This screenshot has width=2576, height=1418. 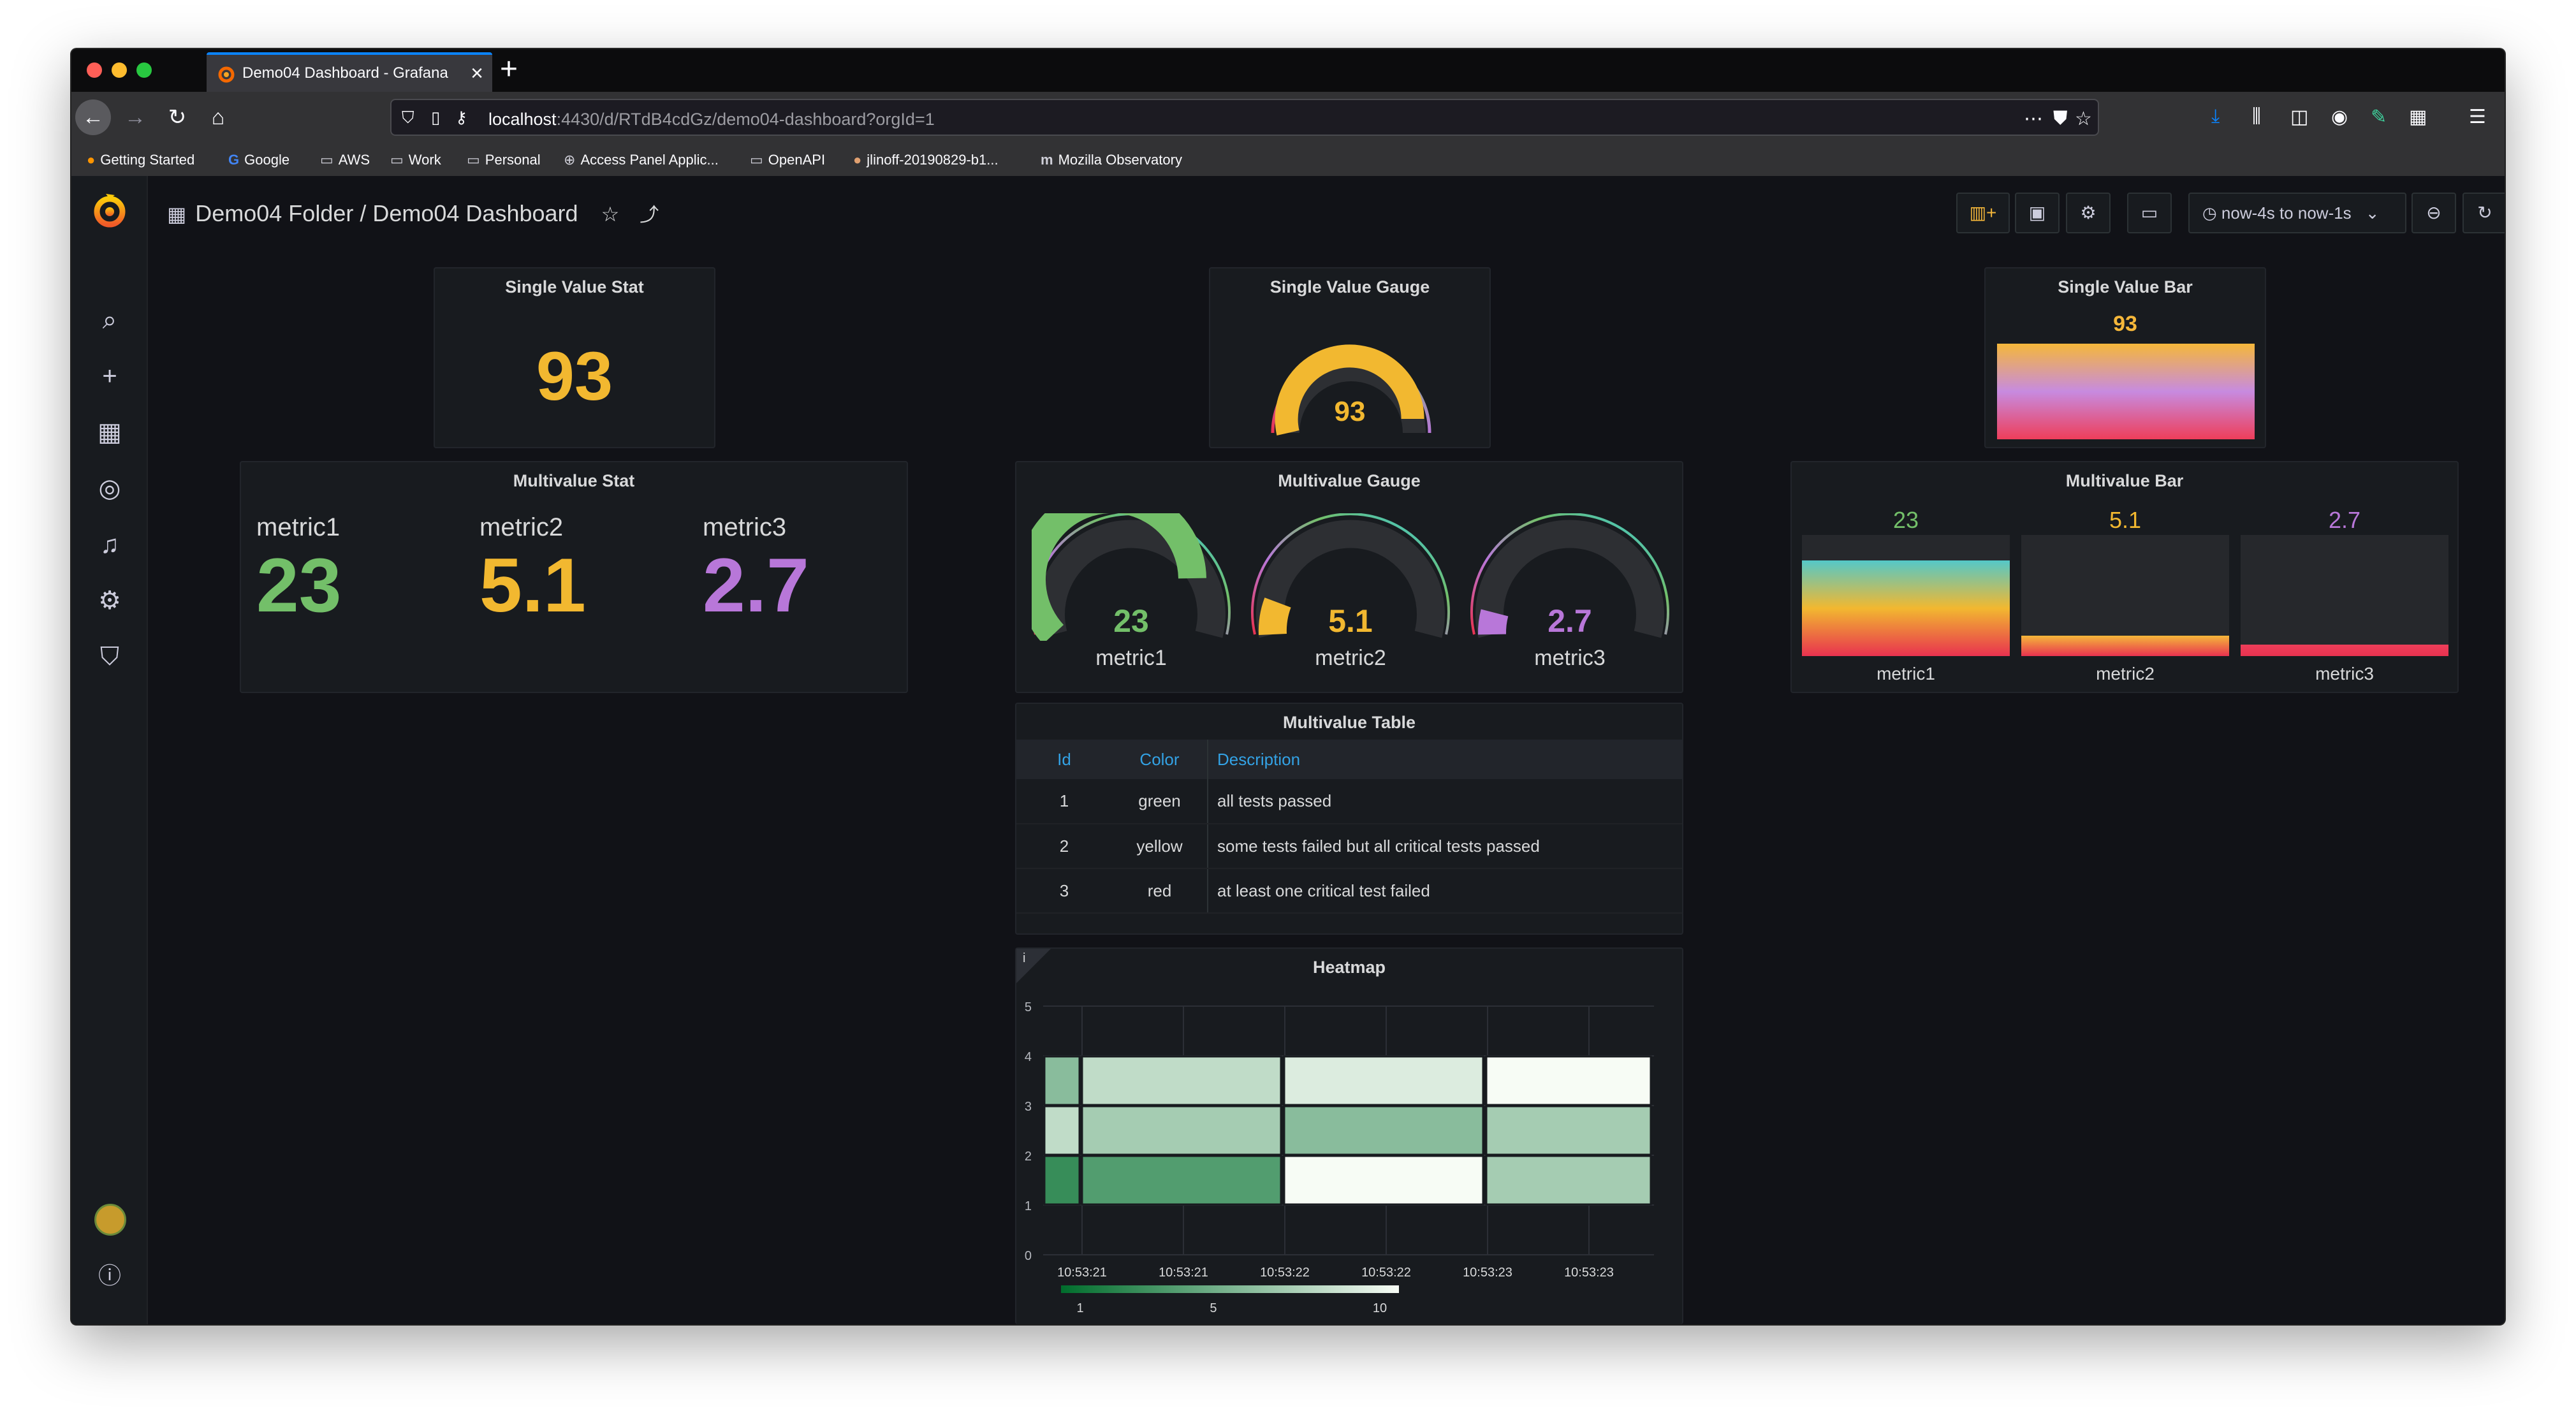 What do you see at coordinates (416, 160) in the screenshot?
I see `bookmark-item: ▭ Work` at bounding box center [416, 160].